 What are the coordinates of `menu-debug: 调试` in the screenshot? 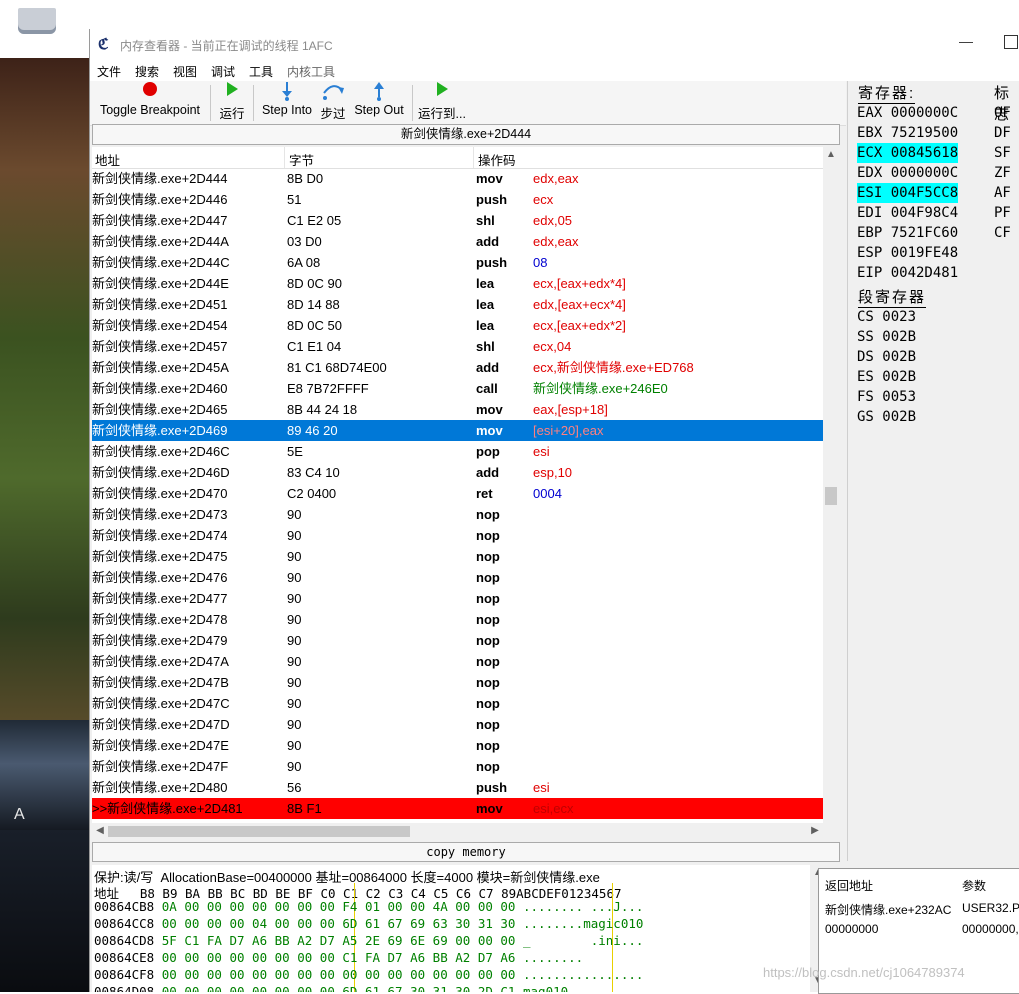 It's located at (223, 71).